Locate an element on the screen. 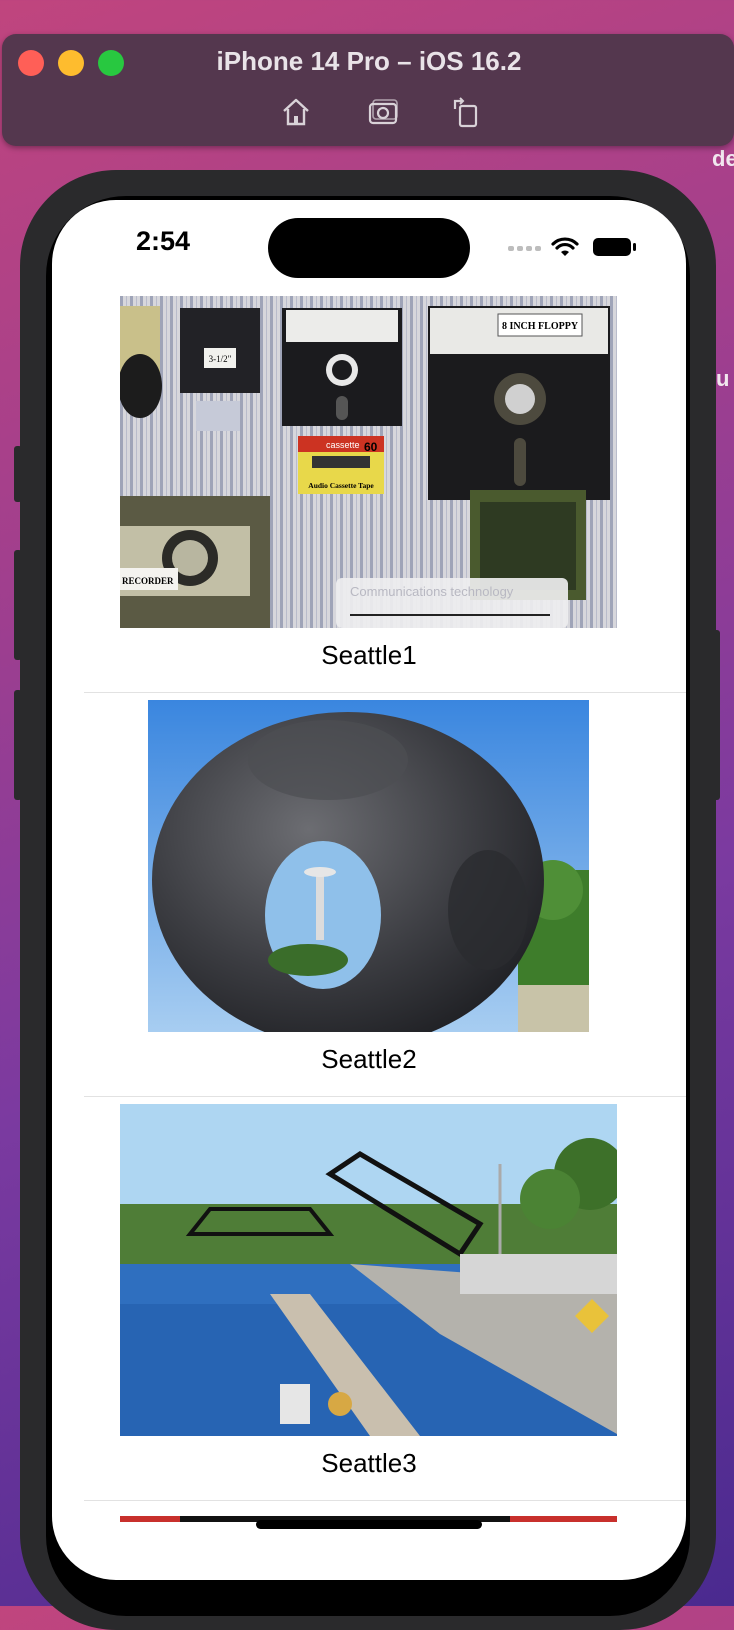  cassette-length: 60 is located at coordinates (371, 447).